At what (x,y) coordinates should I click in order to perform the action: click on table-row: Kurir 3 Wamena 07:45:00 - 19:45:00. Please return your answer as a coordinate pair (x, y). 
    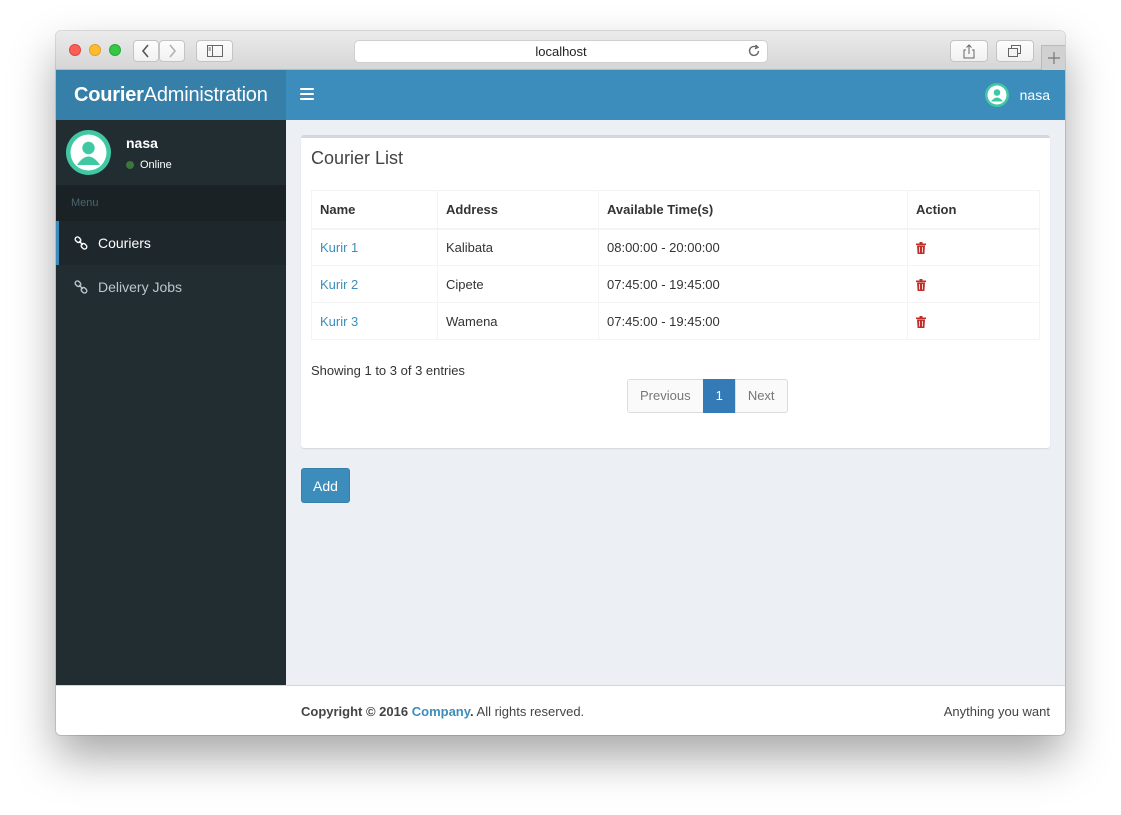
    Looking at the image, I should click on (675, 321).